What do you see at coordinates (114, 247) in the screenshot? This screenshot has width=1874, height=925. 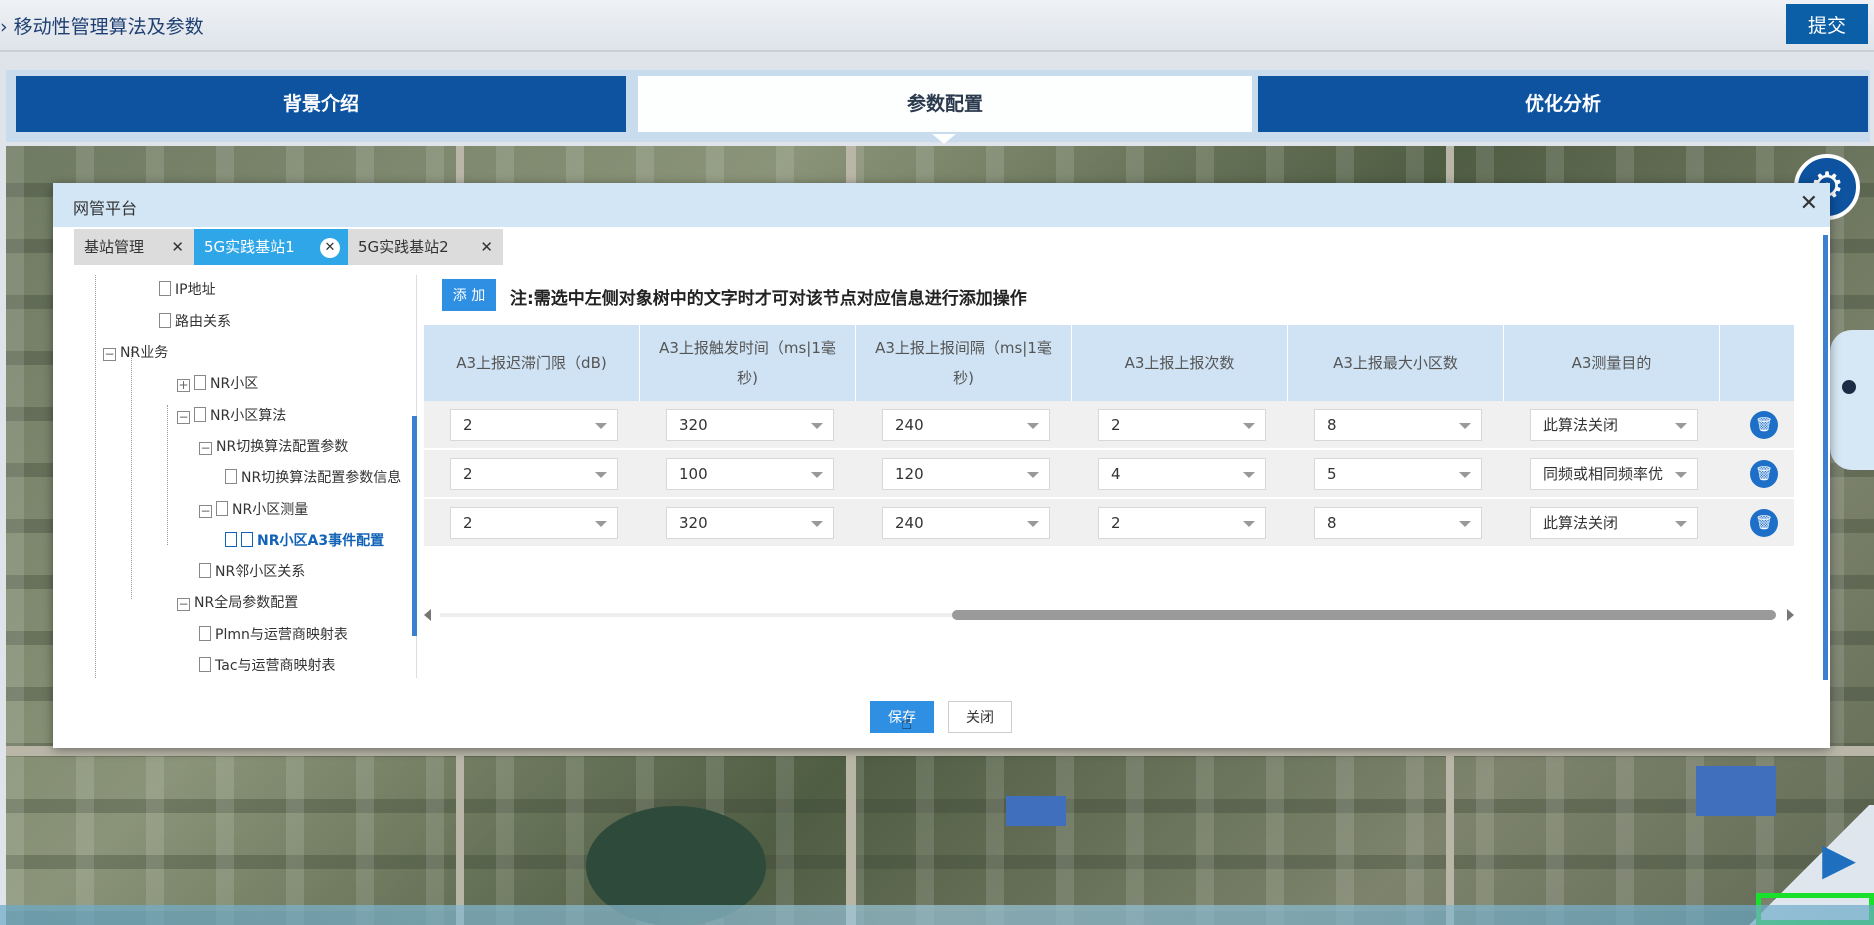 I see `tab-label: 基站管理` at bounding box center [114, 247].